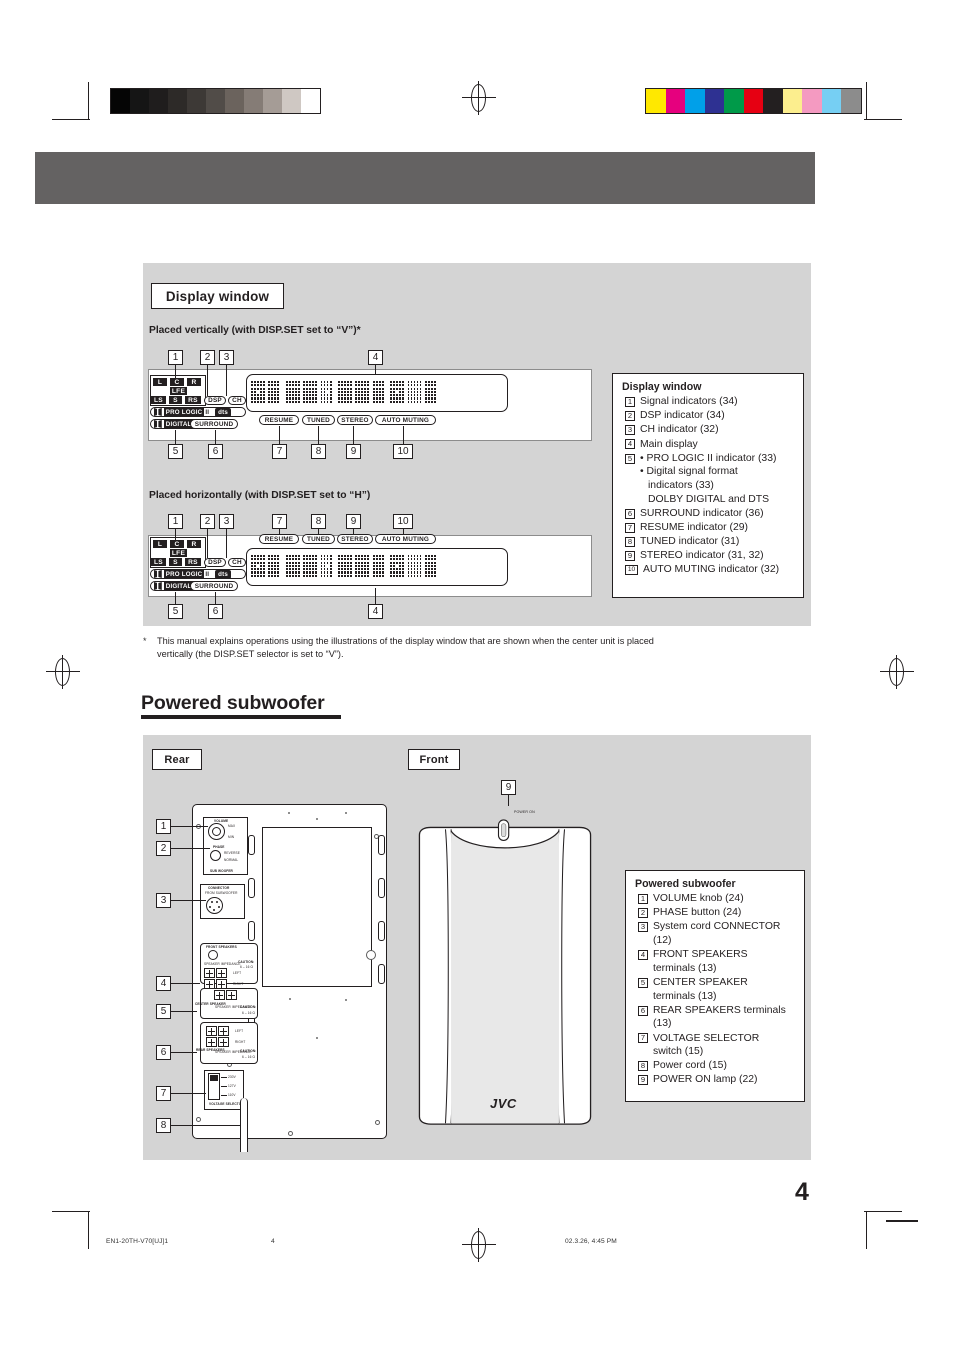 Image resolution: width=954 pixels, height=1352 pixels. I want to click on pro-logic-label-v: PRO LOGIC, so click(184, 412).